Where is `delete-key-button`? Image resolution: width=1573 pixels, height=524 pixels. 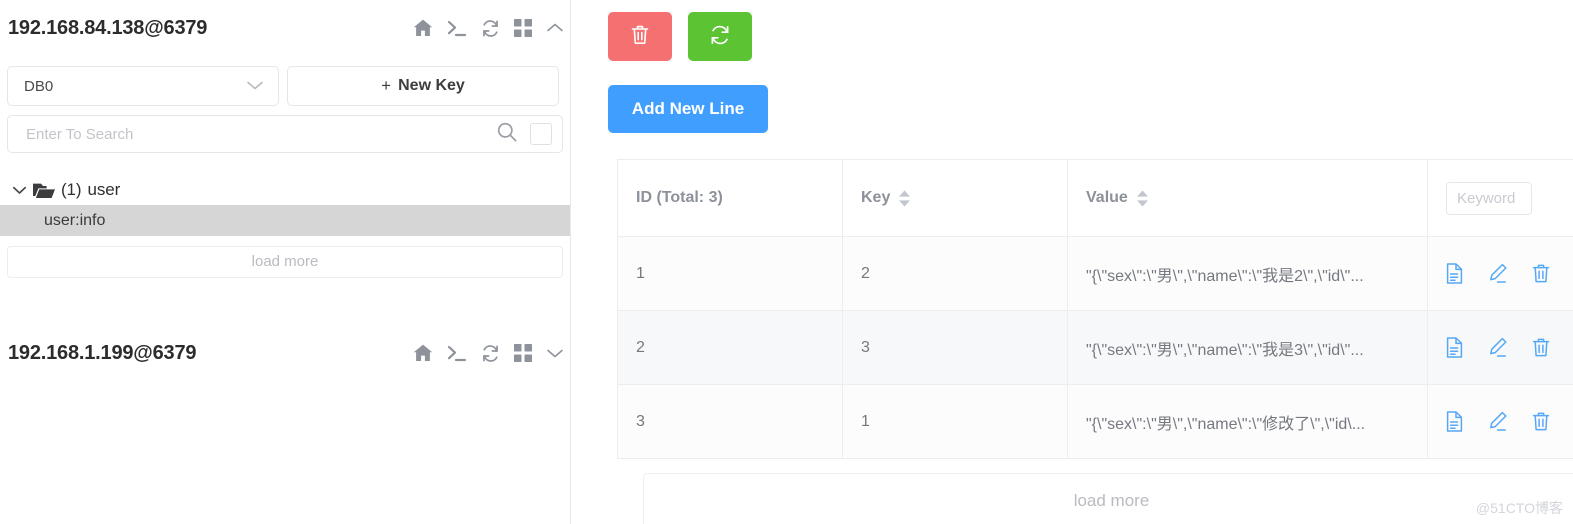 delete-key-button is located at coordinates (640, 36).